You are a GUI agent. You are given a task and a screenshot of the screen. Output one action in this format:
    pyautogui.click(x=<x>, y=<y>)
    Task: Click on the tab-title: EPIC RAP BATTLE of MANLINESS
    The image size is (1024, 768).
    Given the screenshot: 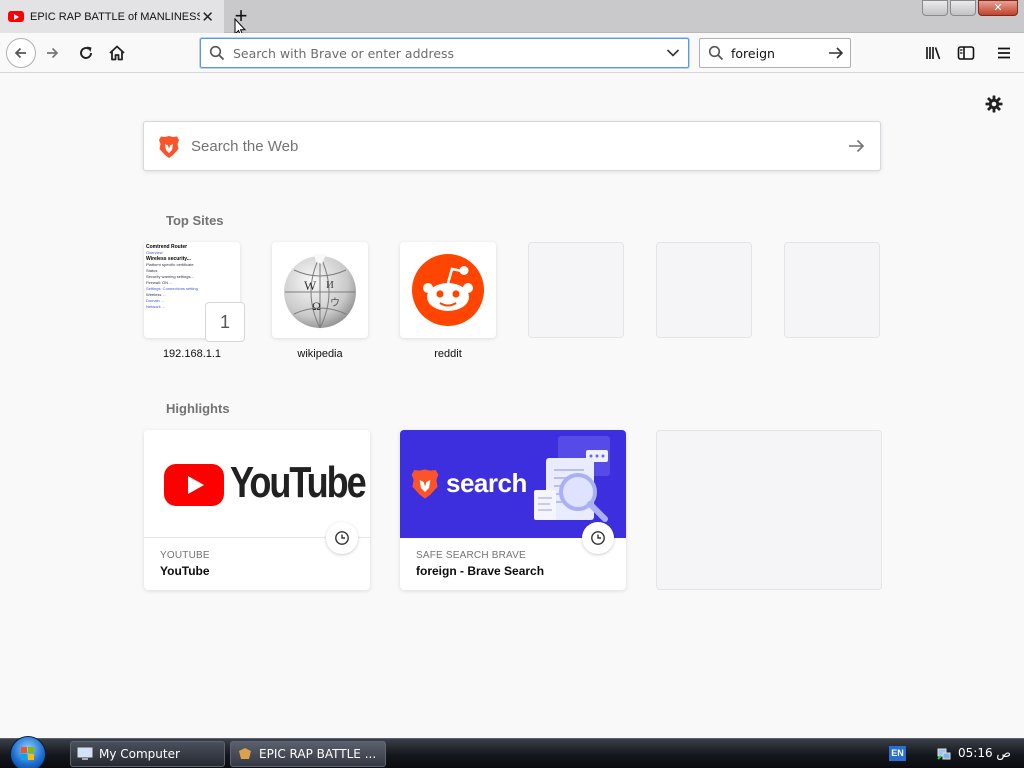 What is the action you would take?
    pyautogui.click(x=115, y=16)
    